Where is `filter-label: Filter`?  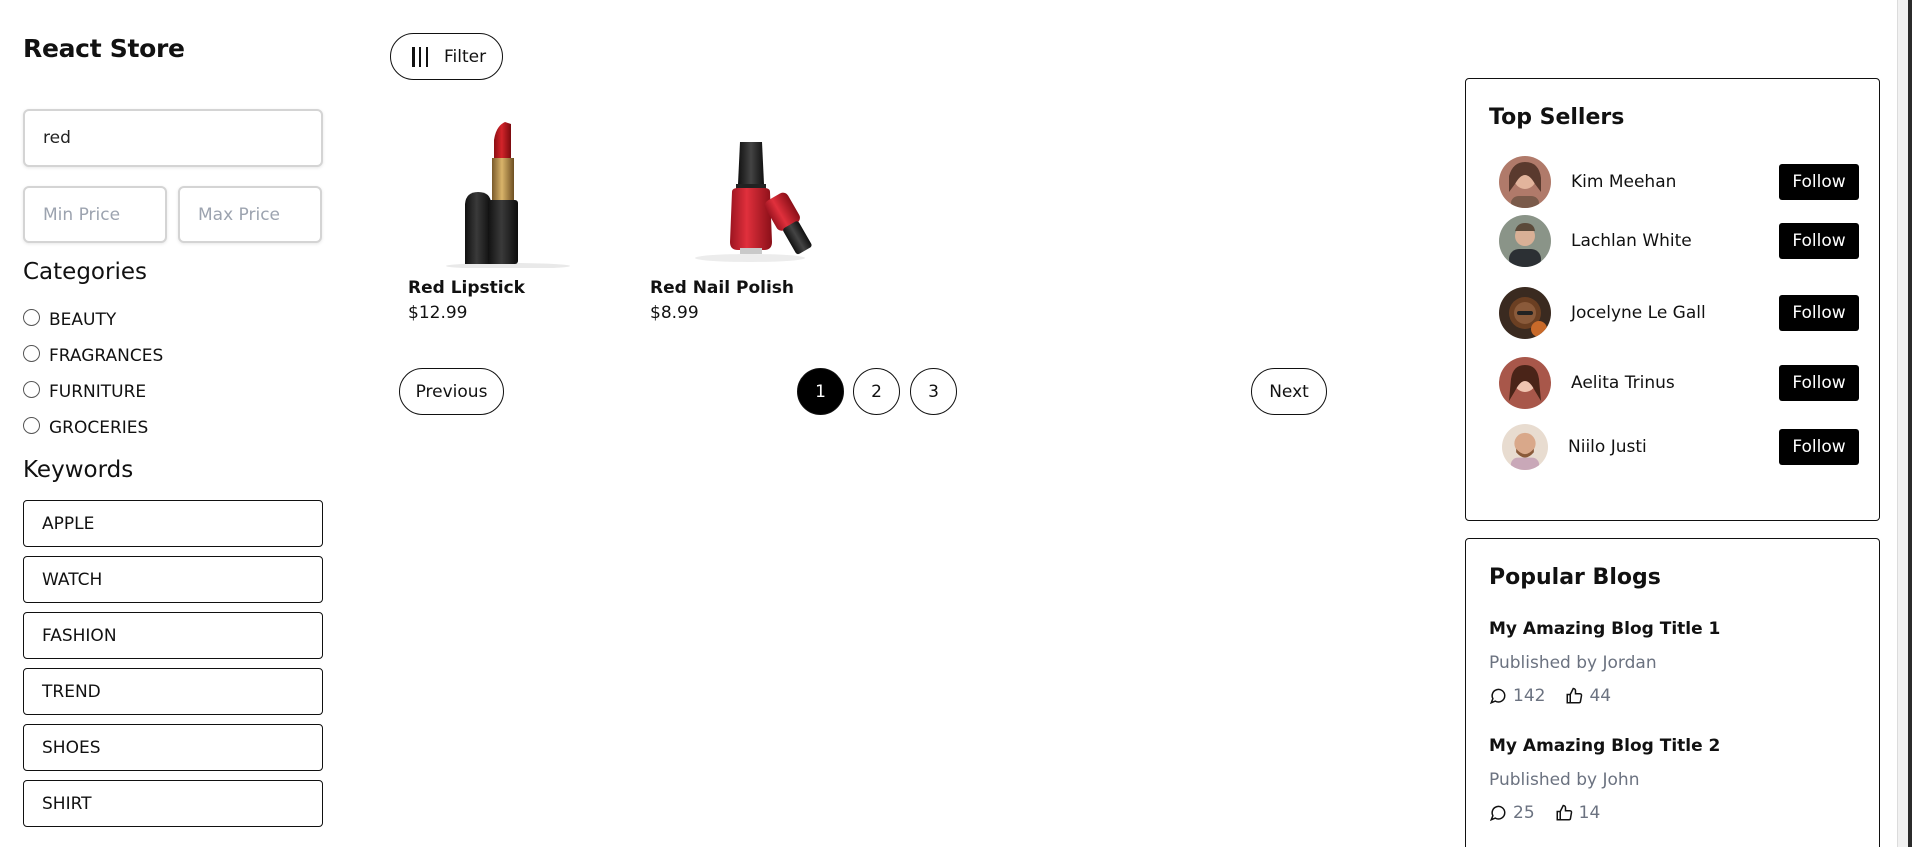
filter-label: Filter is located at coordinates (465, 56).